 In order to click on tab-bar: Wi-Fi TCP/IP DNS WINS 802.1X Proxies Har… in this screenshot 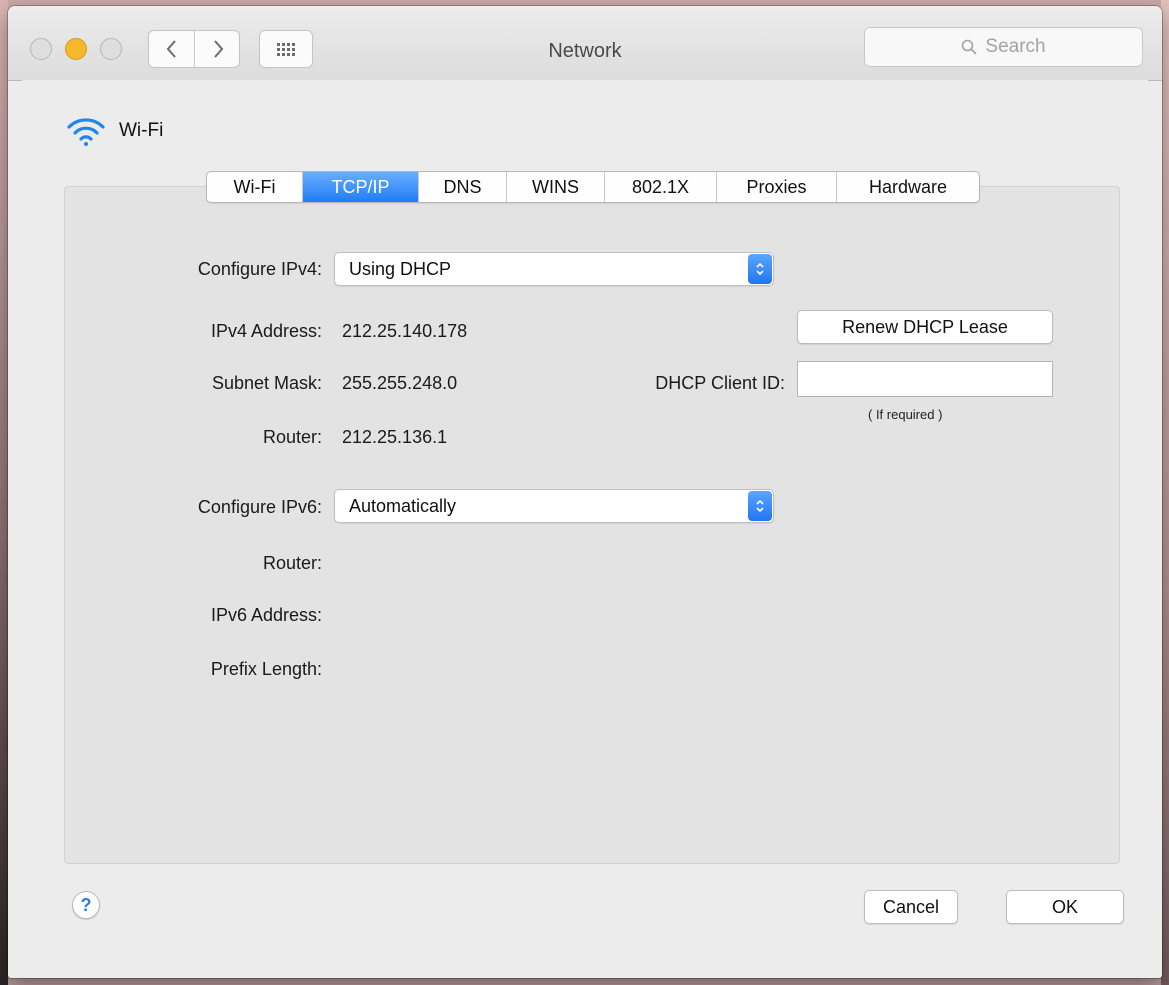, I will do `click(593, 187)`.